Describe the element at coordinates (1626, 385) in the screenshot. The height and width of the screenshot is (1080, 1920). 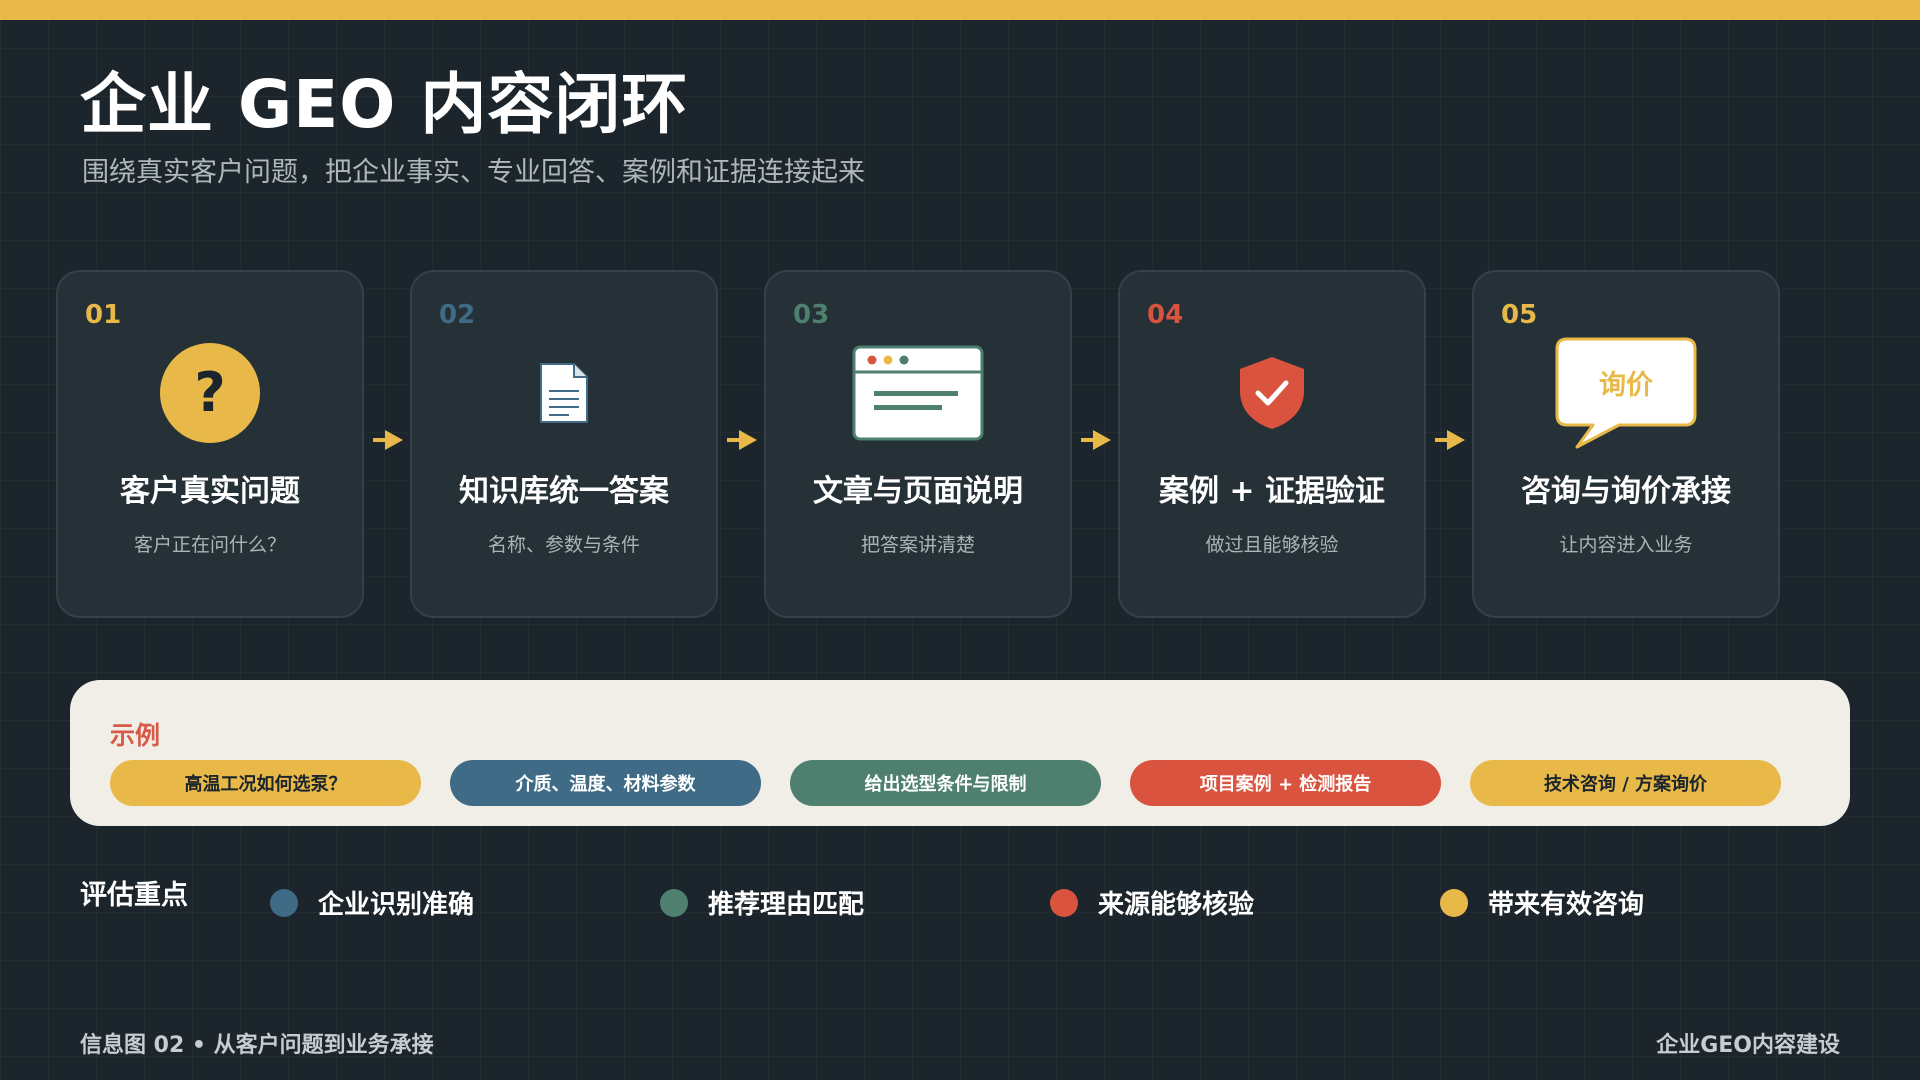
I see `bubble-text: 询价` at that location.